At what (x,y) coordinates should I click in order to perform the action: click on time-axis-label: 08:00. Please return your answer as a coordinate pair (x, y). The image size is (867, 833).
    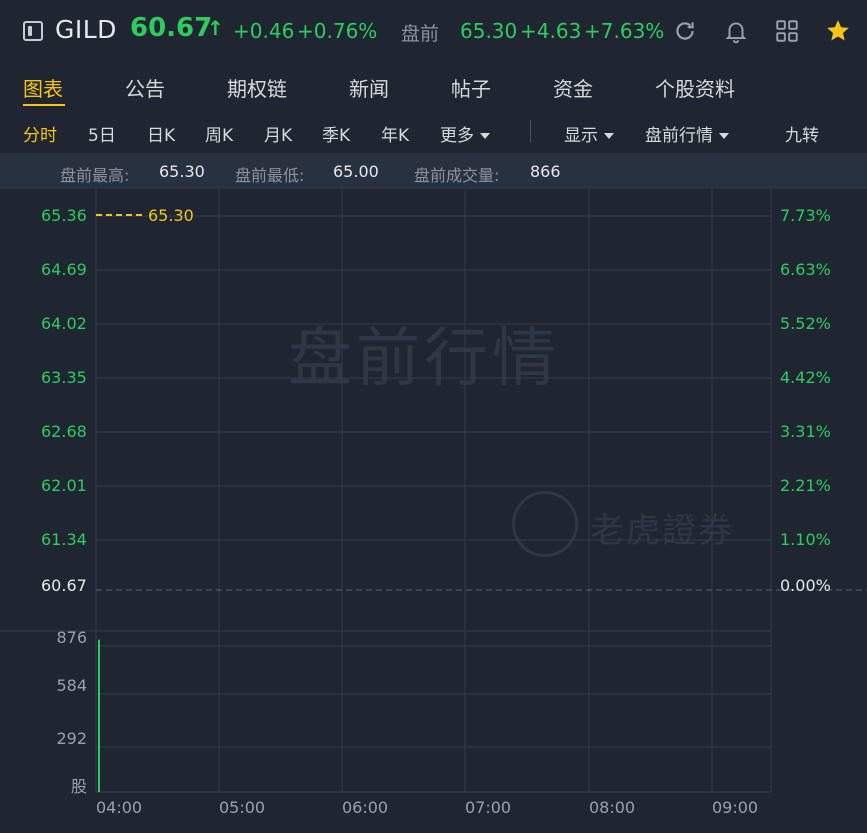
    Looking at the image, I should click on (612, 807).